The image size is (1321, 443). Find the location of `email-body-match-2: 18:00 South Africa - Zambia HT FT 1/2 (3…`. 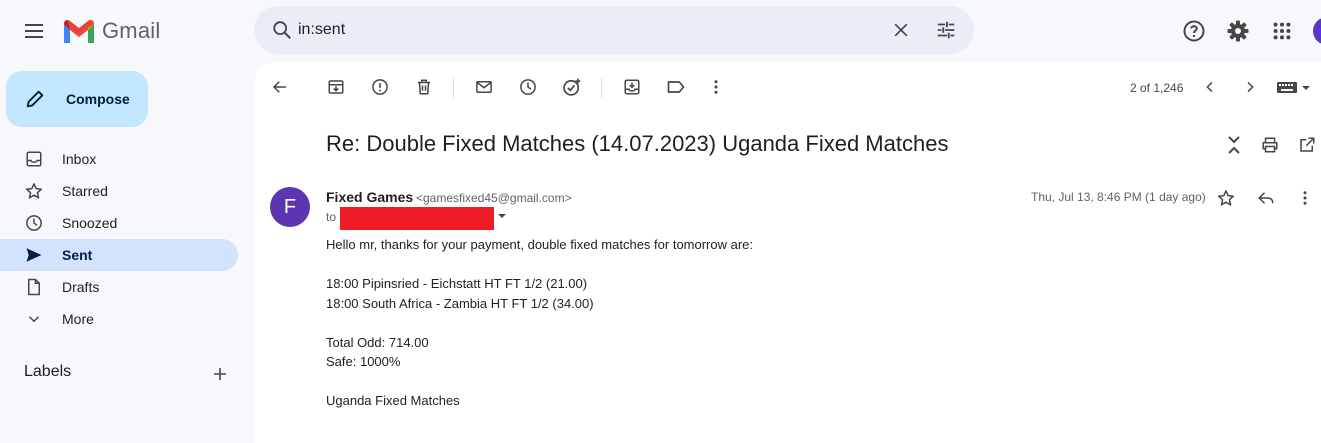

email-body-match-2: 18:00 South Africa - Zambia HT FT 1/2 (3… is located at coordinates (460, 303).